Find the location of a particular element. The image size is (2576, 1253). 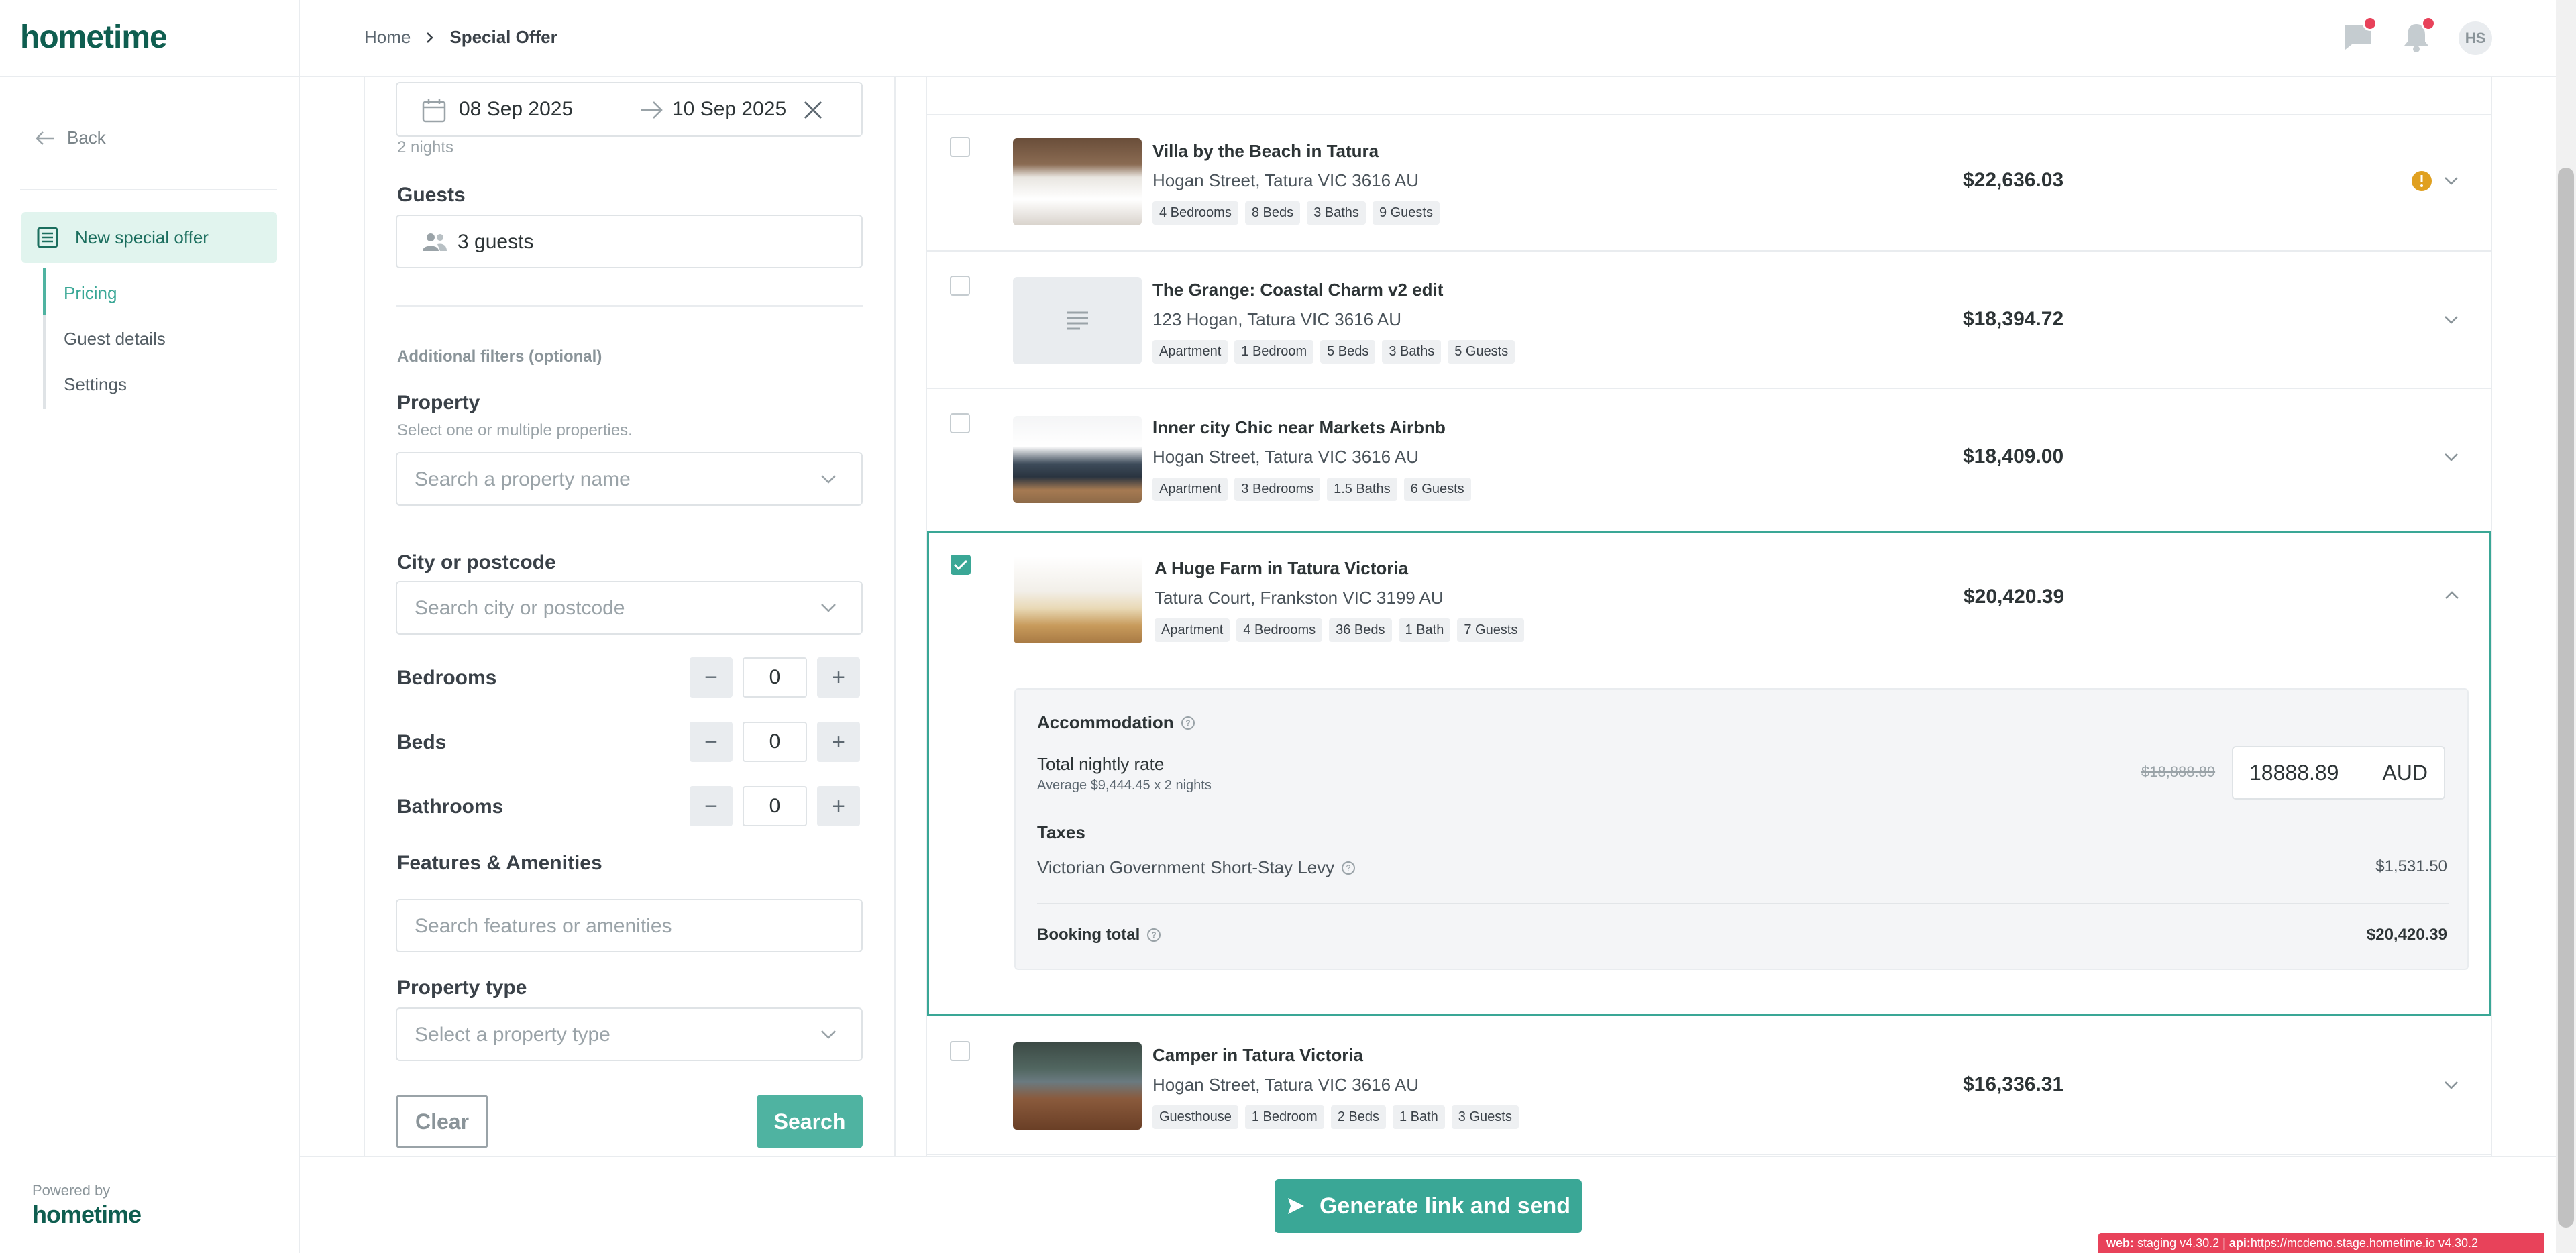

avatar: HS is located at coordinates (2475, 38).